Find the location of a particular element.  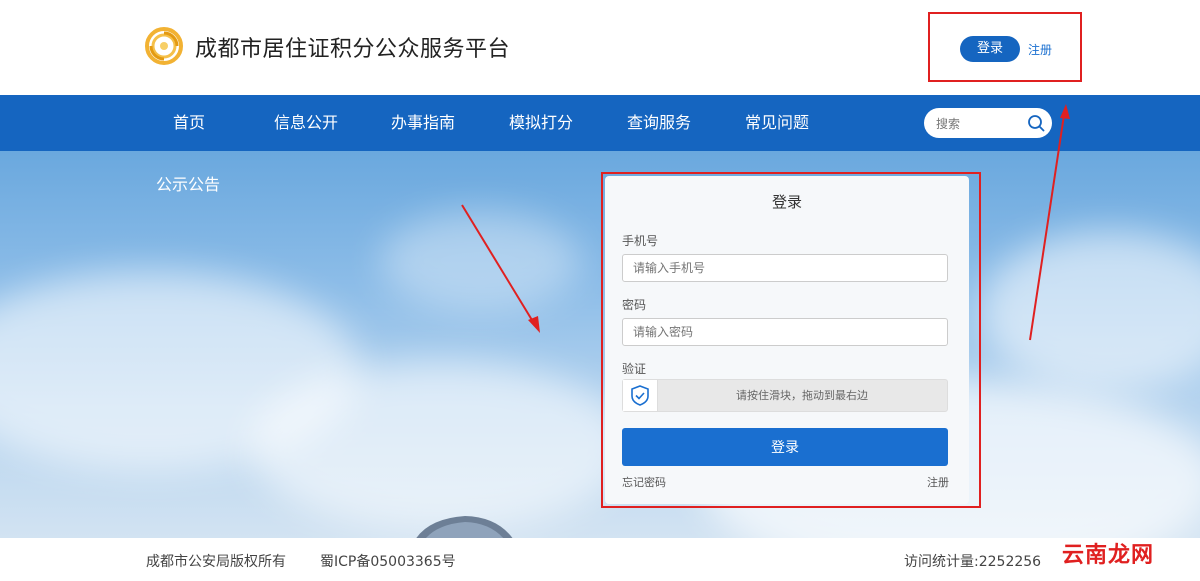

nav-item-simulate: 模拟打分 is located at coordinates (541, 123).